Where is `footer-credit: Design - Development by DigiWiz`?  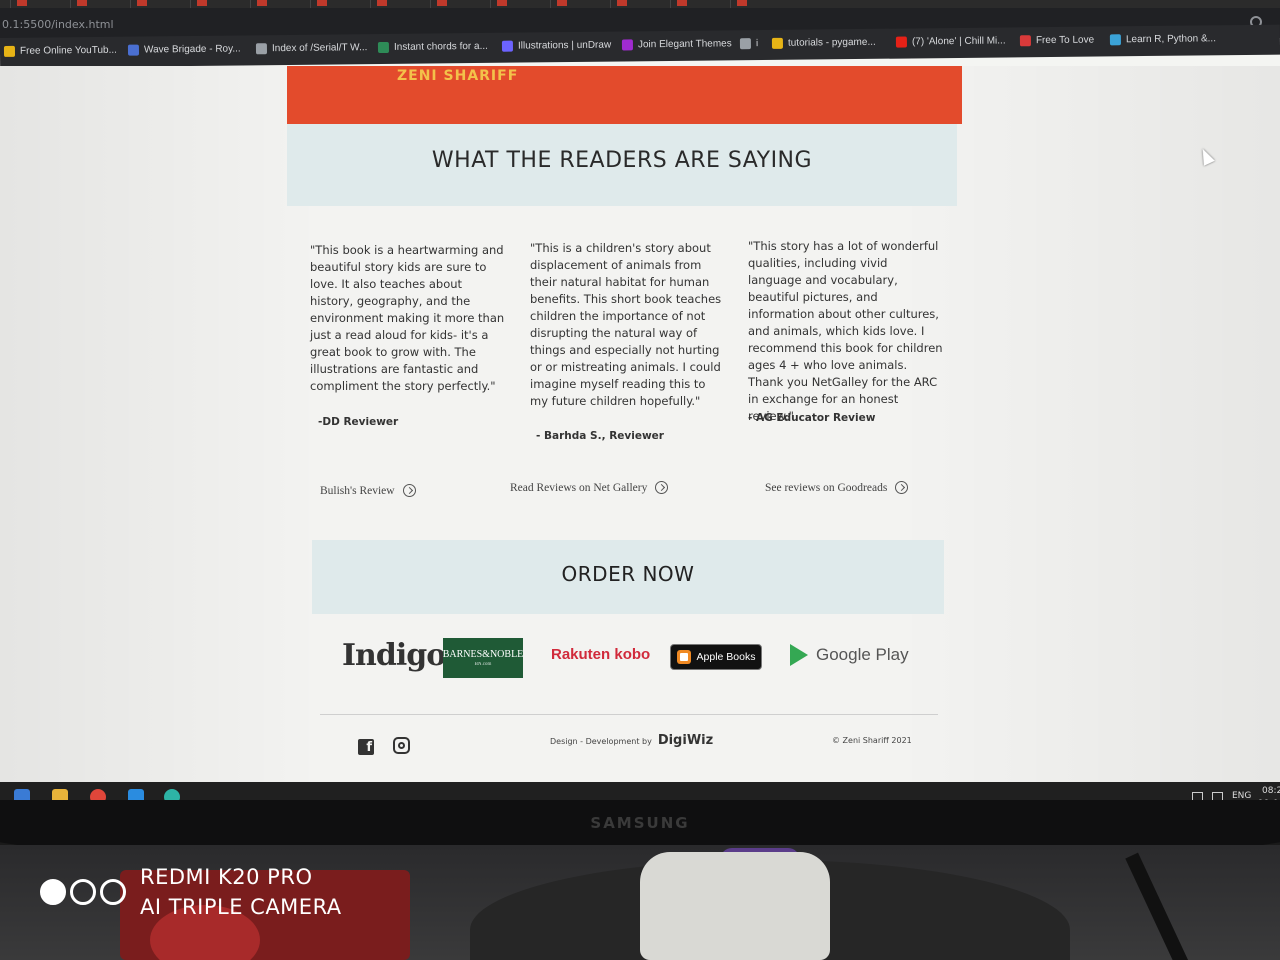 footer-credit: Design - Development by DigiWiz is located at coordinates (631, 740).